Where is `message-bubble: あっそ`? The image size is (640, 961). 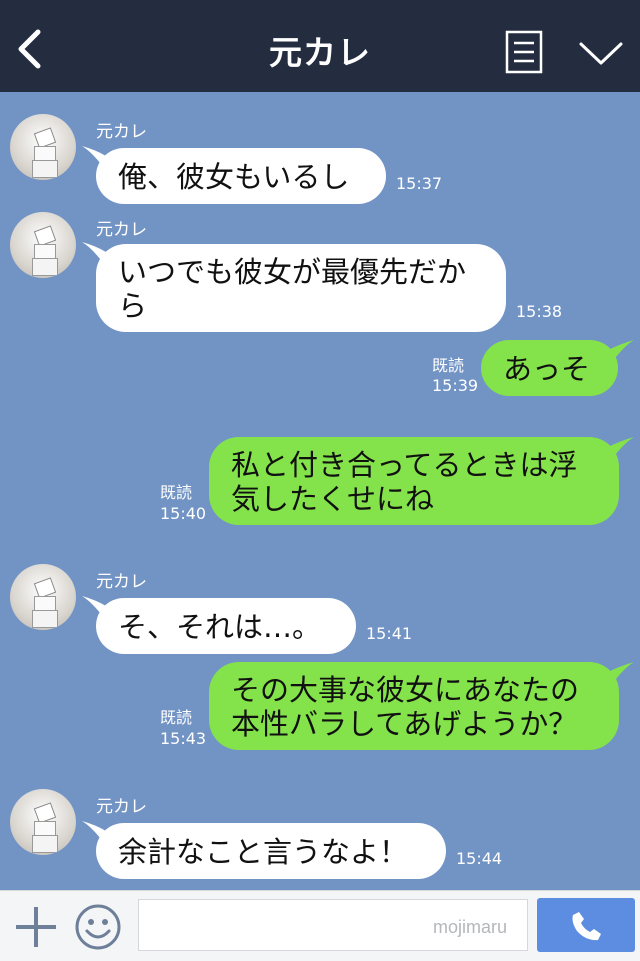 message-bubble: あっそ is located at coordinates (549, 368).